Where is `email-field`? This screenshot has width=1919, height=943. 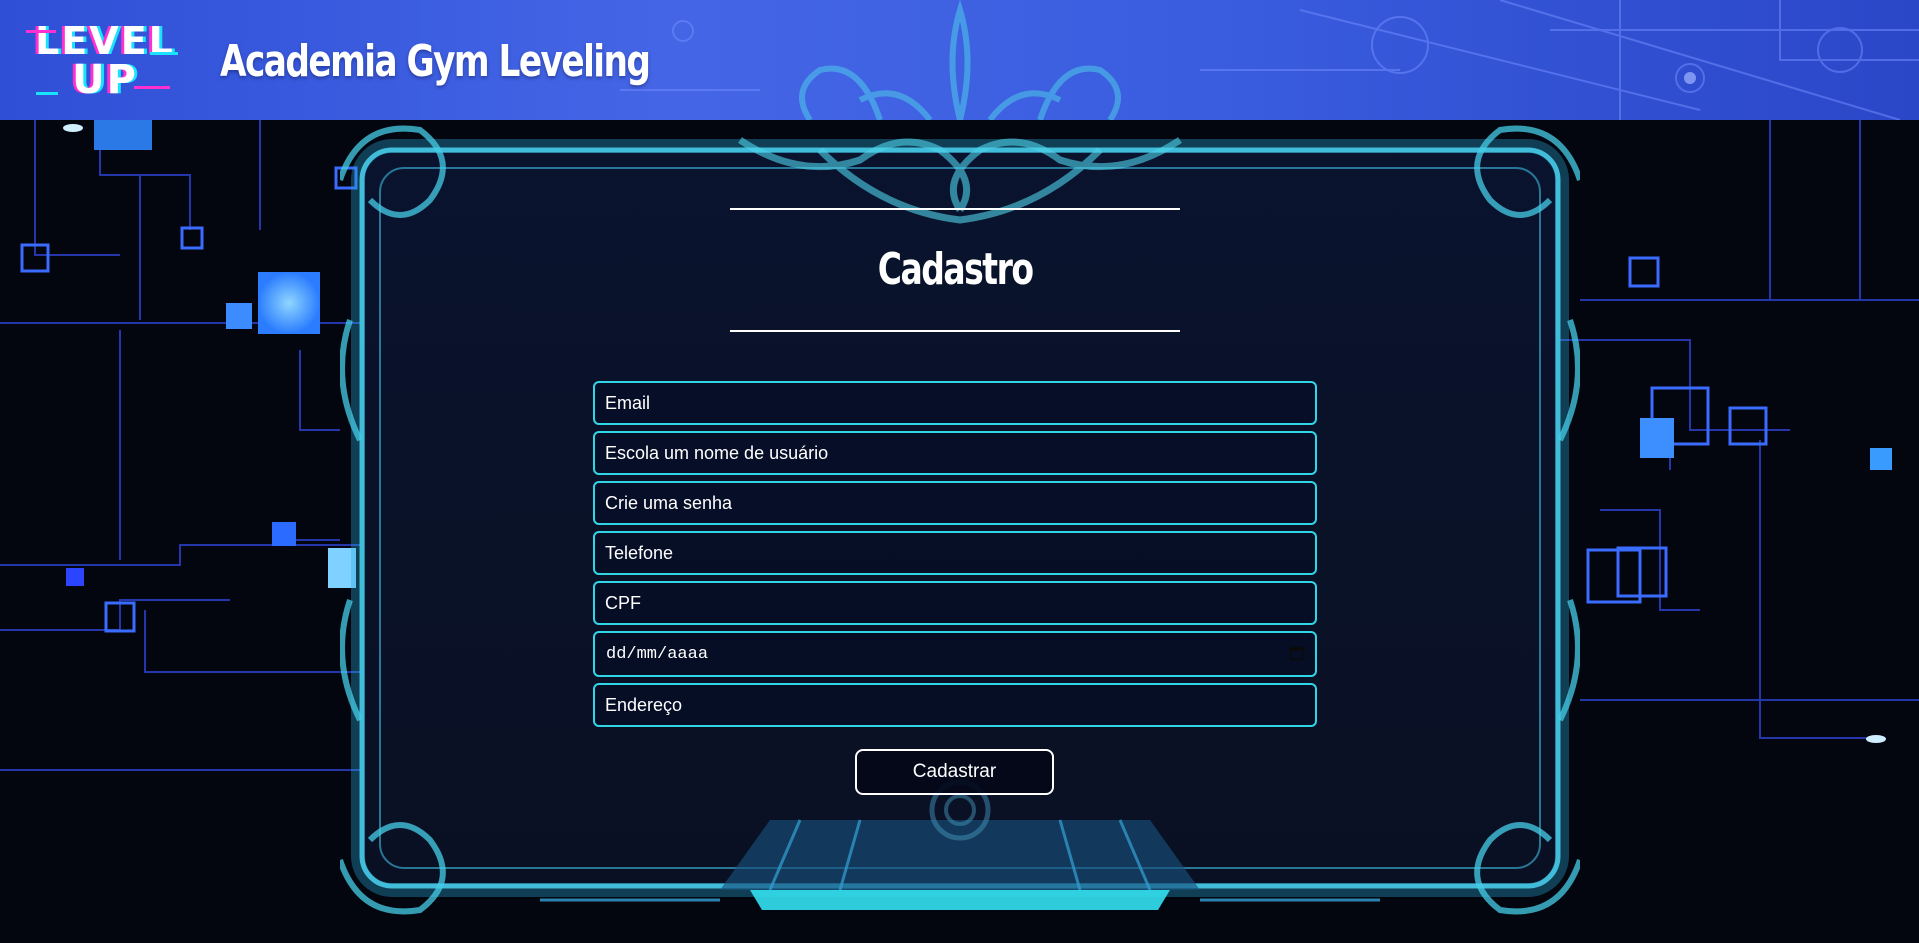 email-field is located at coordinates (955, 403).